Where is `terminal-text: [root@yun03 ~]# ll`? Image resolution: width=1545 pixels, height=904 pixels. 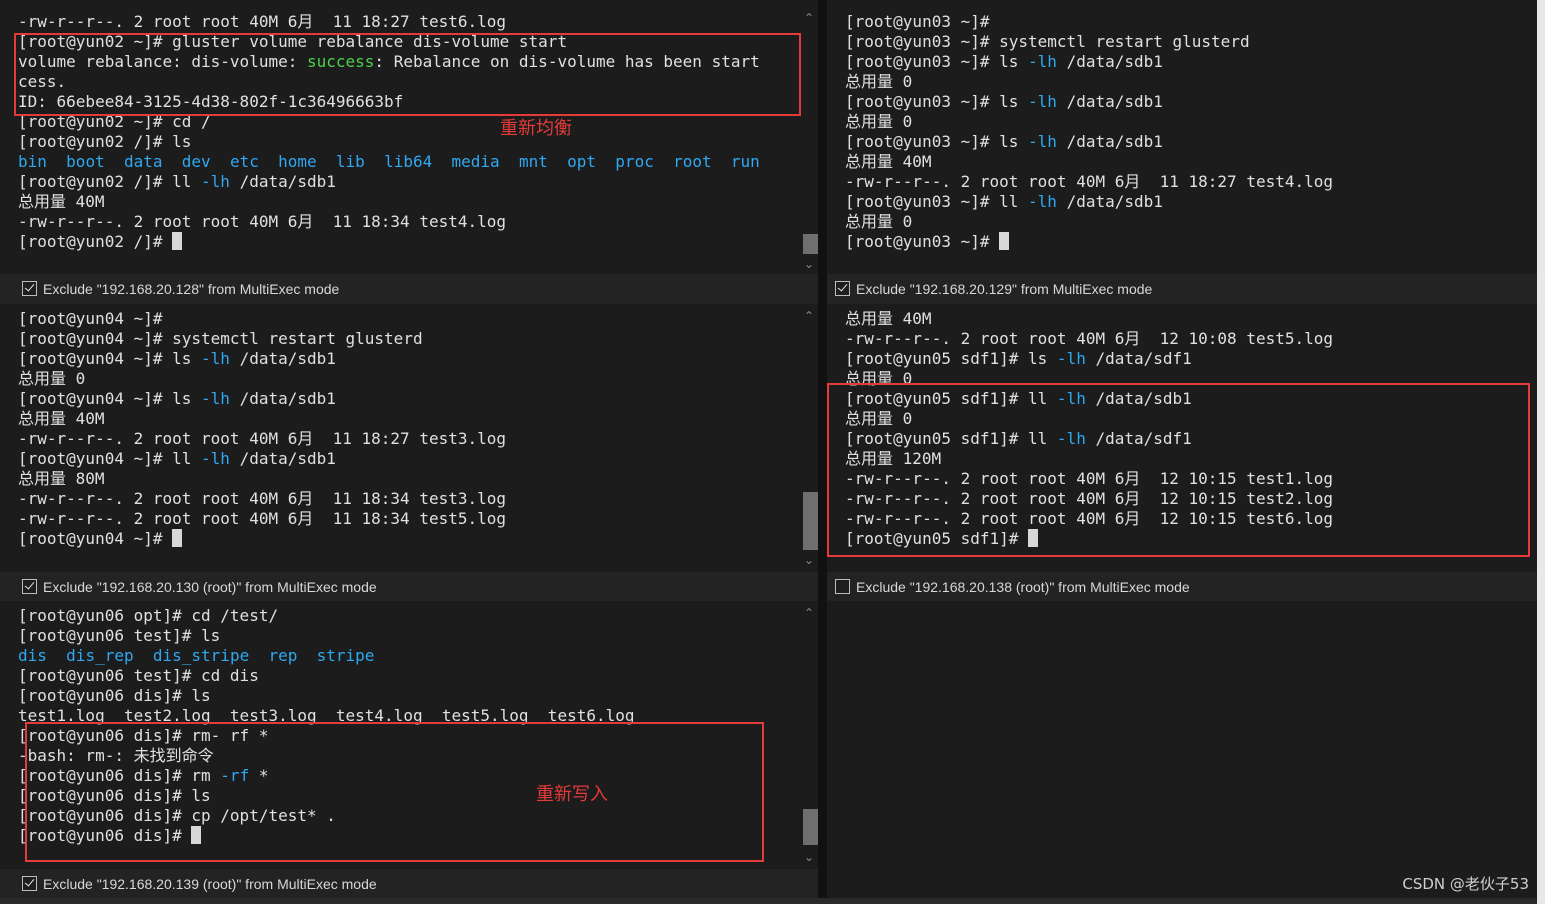
terminal-text: [root@yun03 ~]# ll is located at coordinates (937, 201).